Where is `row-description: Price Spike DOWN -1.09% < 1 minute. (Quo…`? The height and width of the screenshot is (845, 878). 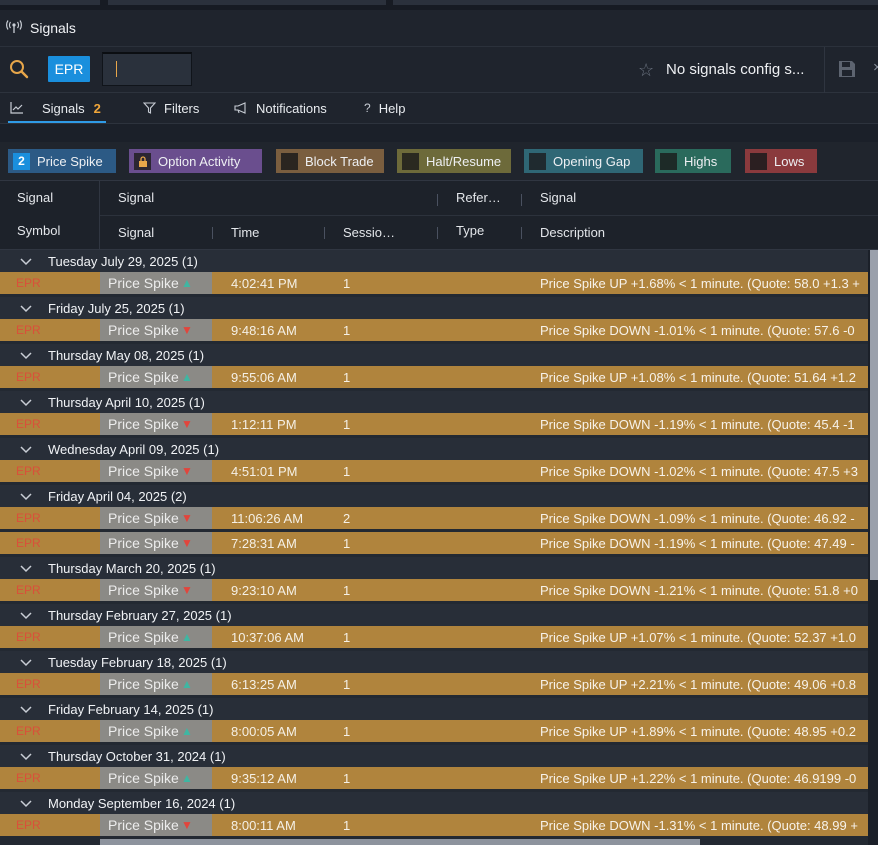 row-description: Price Spike DOWN -1.09% < 1 minute. (Quo… is located at coordinates (697, 518).